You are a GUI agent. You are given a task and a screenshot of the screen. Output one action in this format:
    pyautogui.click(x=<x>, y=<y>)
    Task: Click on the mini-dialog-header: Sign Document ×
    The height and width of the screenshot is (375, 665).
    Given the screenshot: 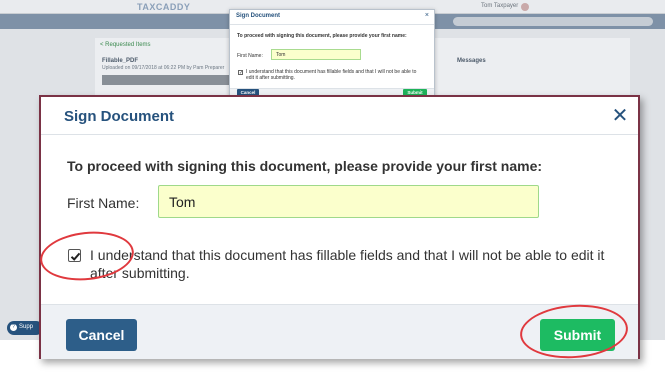 What is the action you would take?
    pyautogui.click(x=332, y=17)
    